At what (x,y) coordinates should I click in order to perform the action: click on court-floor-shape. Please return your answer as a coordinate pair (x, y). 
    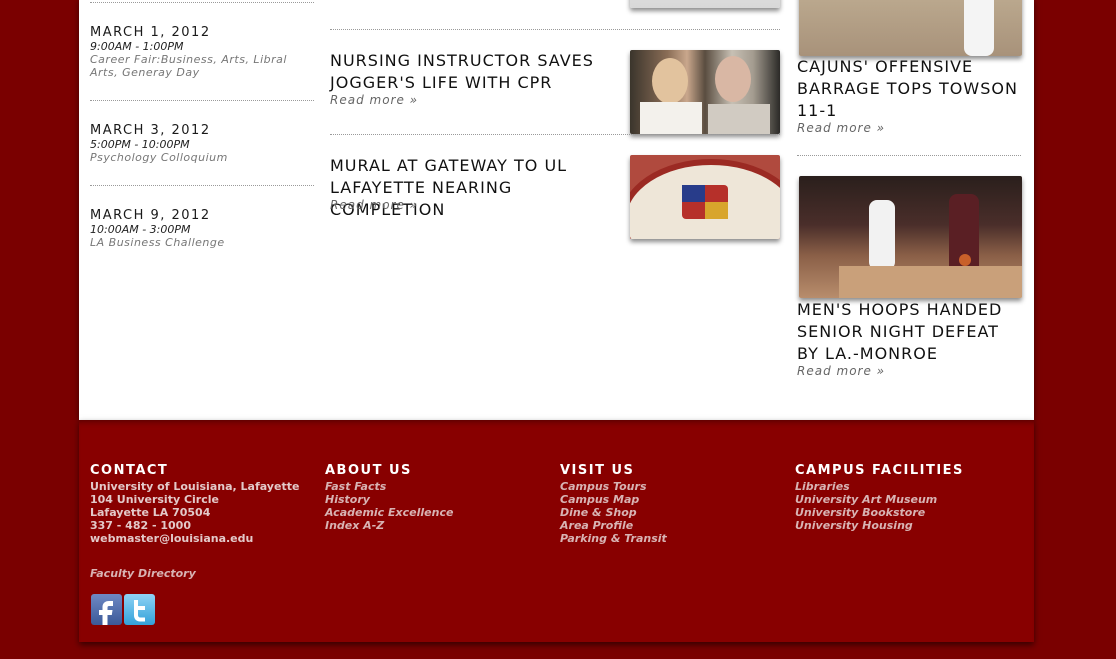
    Looking at the image, I should click on (930, 282).